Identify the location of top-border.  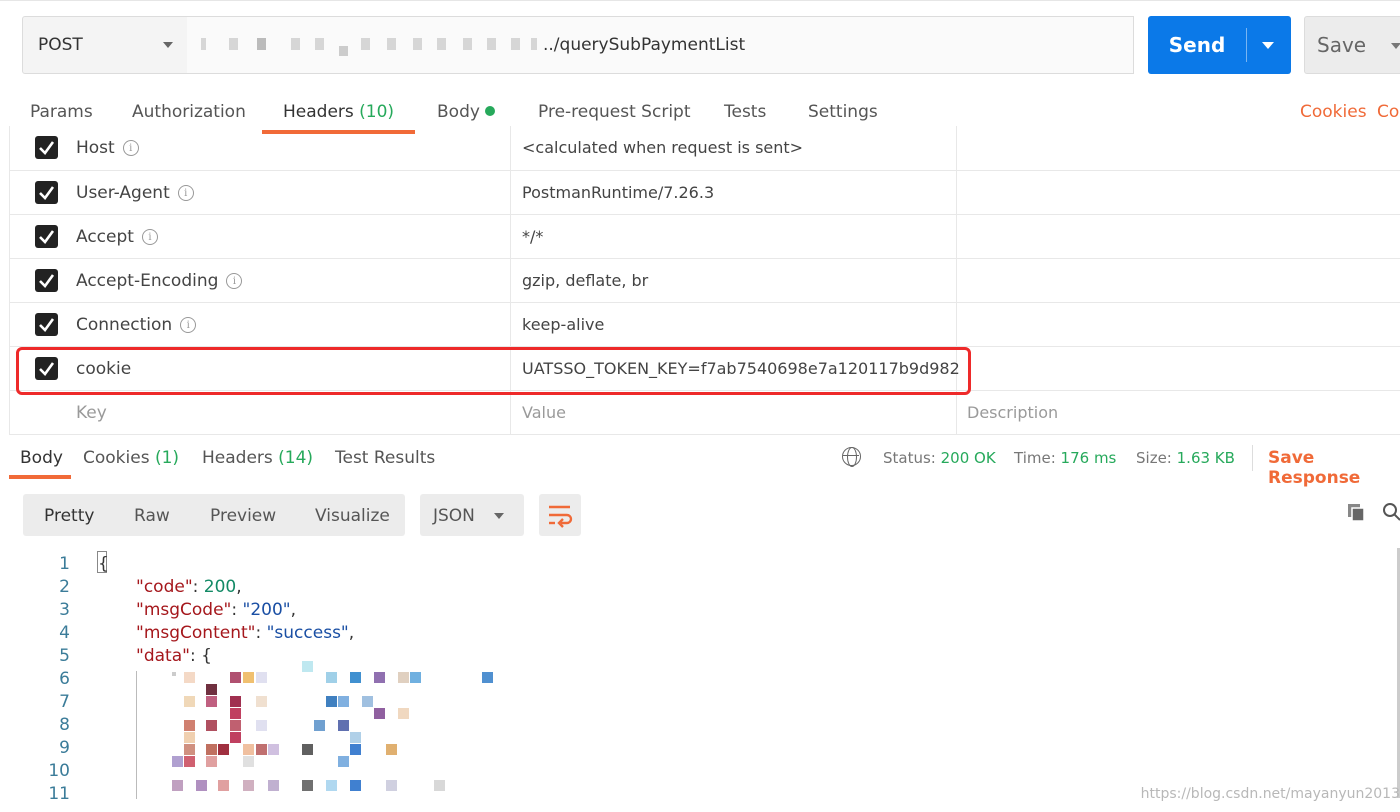
(700, 0).